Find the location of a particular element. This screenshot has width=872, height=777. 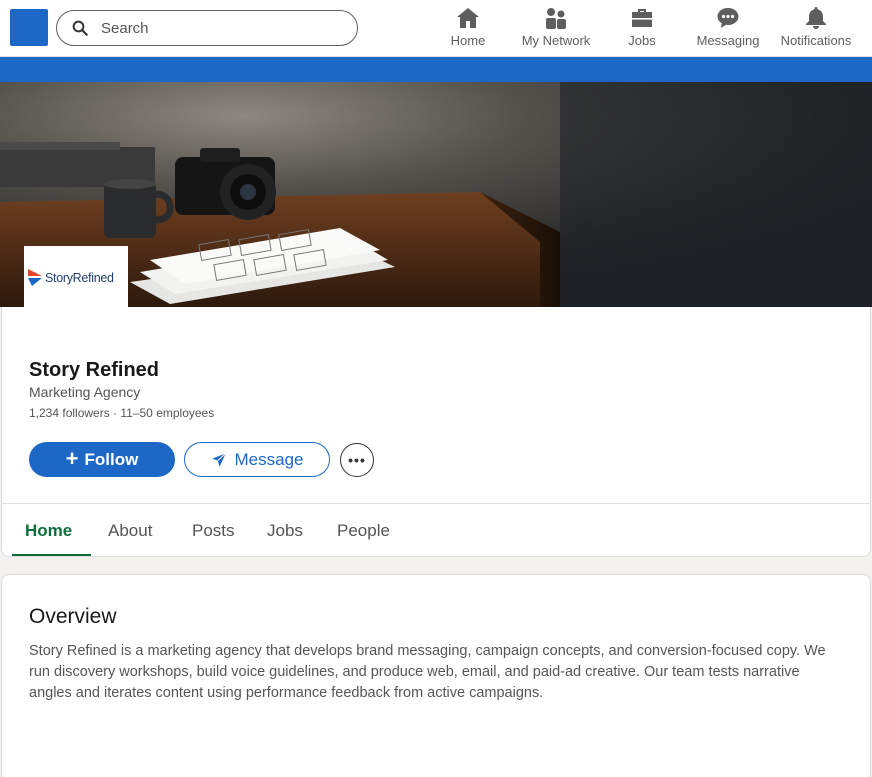

company-stats: 1,234 followers · 11–50 employees is located at coordinates (122, 413).